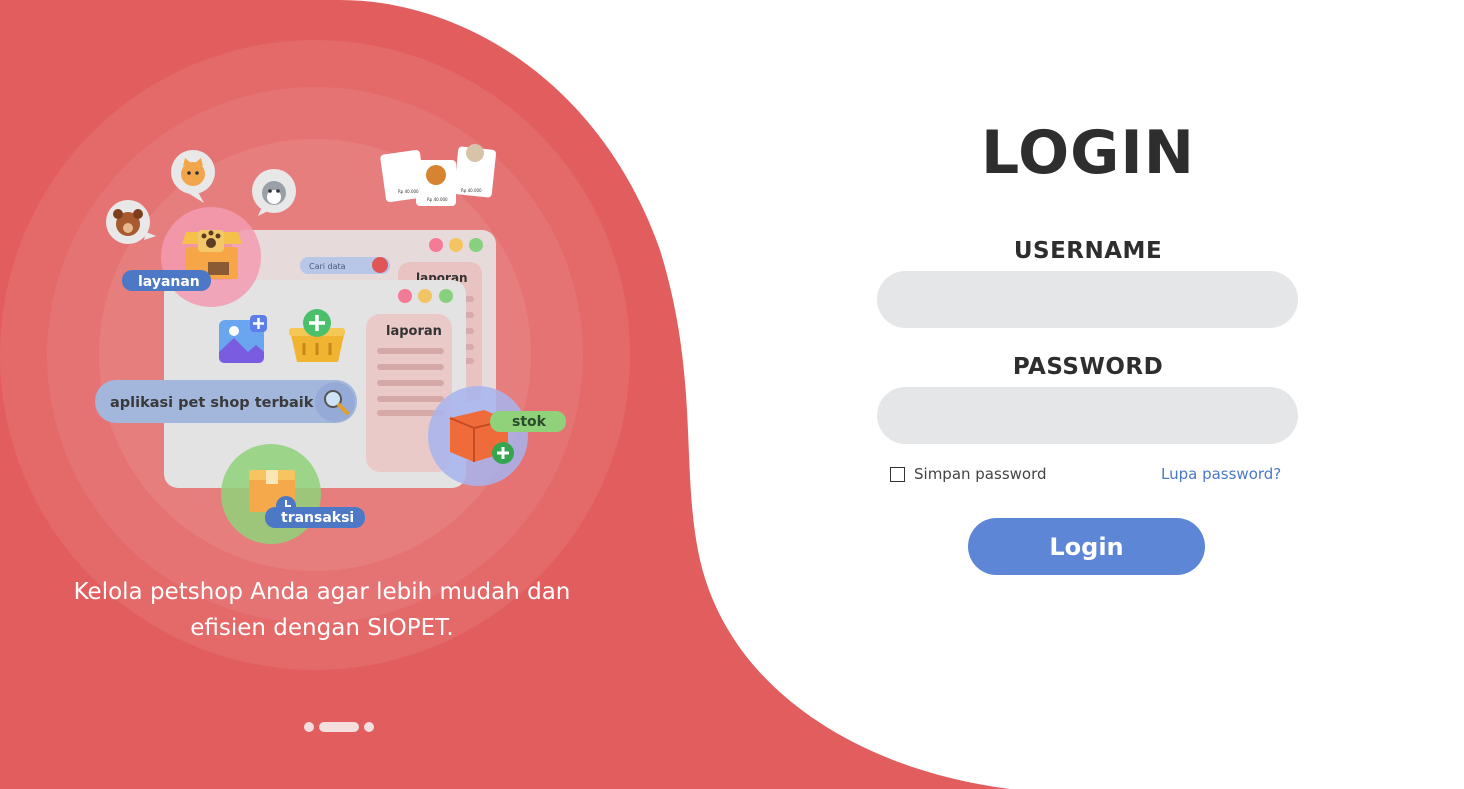 This screenshot has width=1464, height=789. I want to click on username-label: USERNAME, so click(1088, 251).